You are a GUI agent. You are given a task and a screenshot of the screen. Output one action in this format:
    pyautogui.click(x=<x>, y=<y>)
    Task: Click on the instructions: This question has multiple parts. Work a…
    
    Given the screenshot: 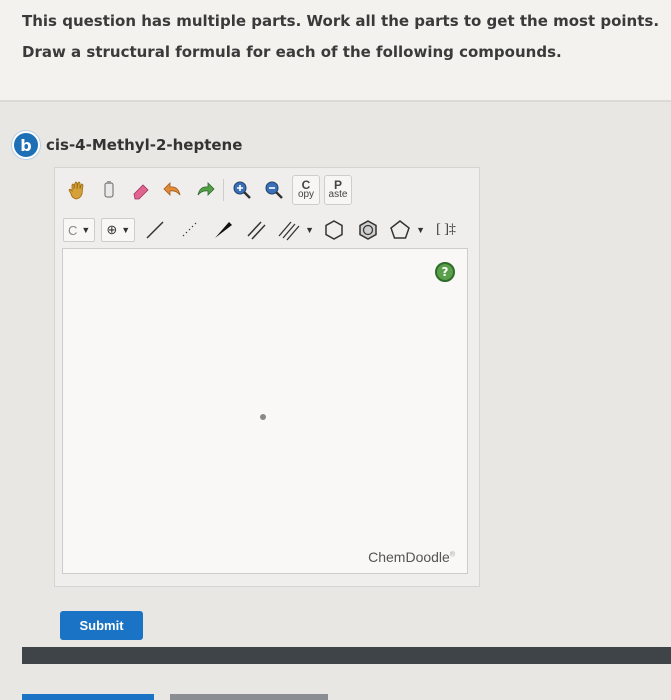 What is the action you would take?
    pyautogui.click(x=342, y=37)
    